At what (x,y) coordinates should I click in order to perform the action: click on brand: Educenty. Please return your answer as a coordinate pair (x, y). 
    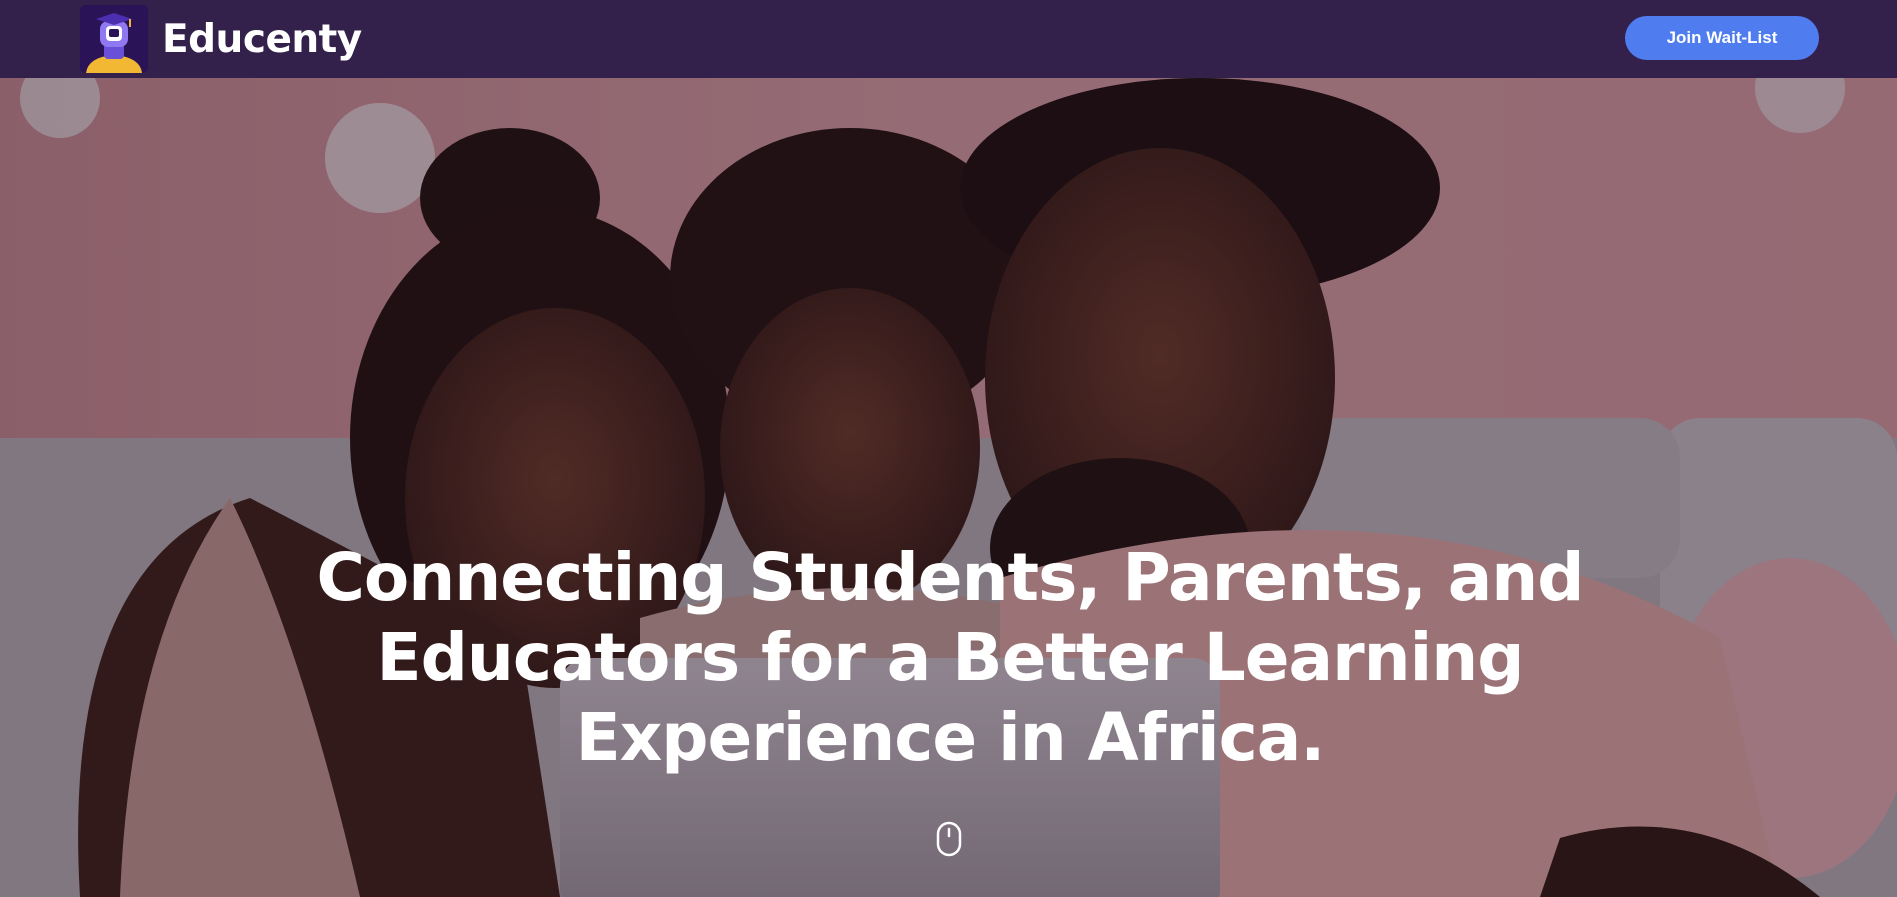
    Looking at the image, I should click on (221, 39).